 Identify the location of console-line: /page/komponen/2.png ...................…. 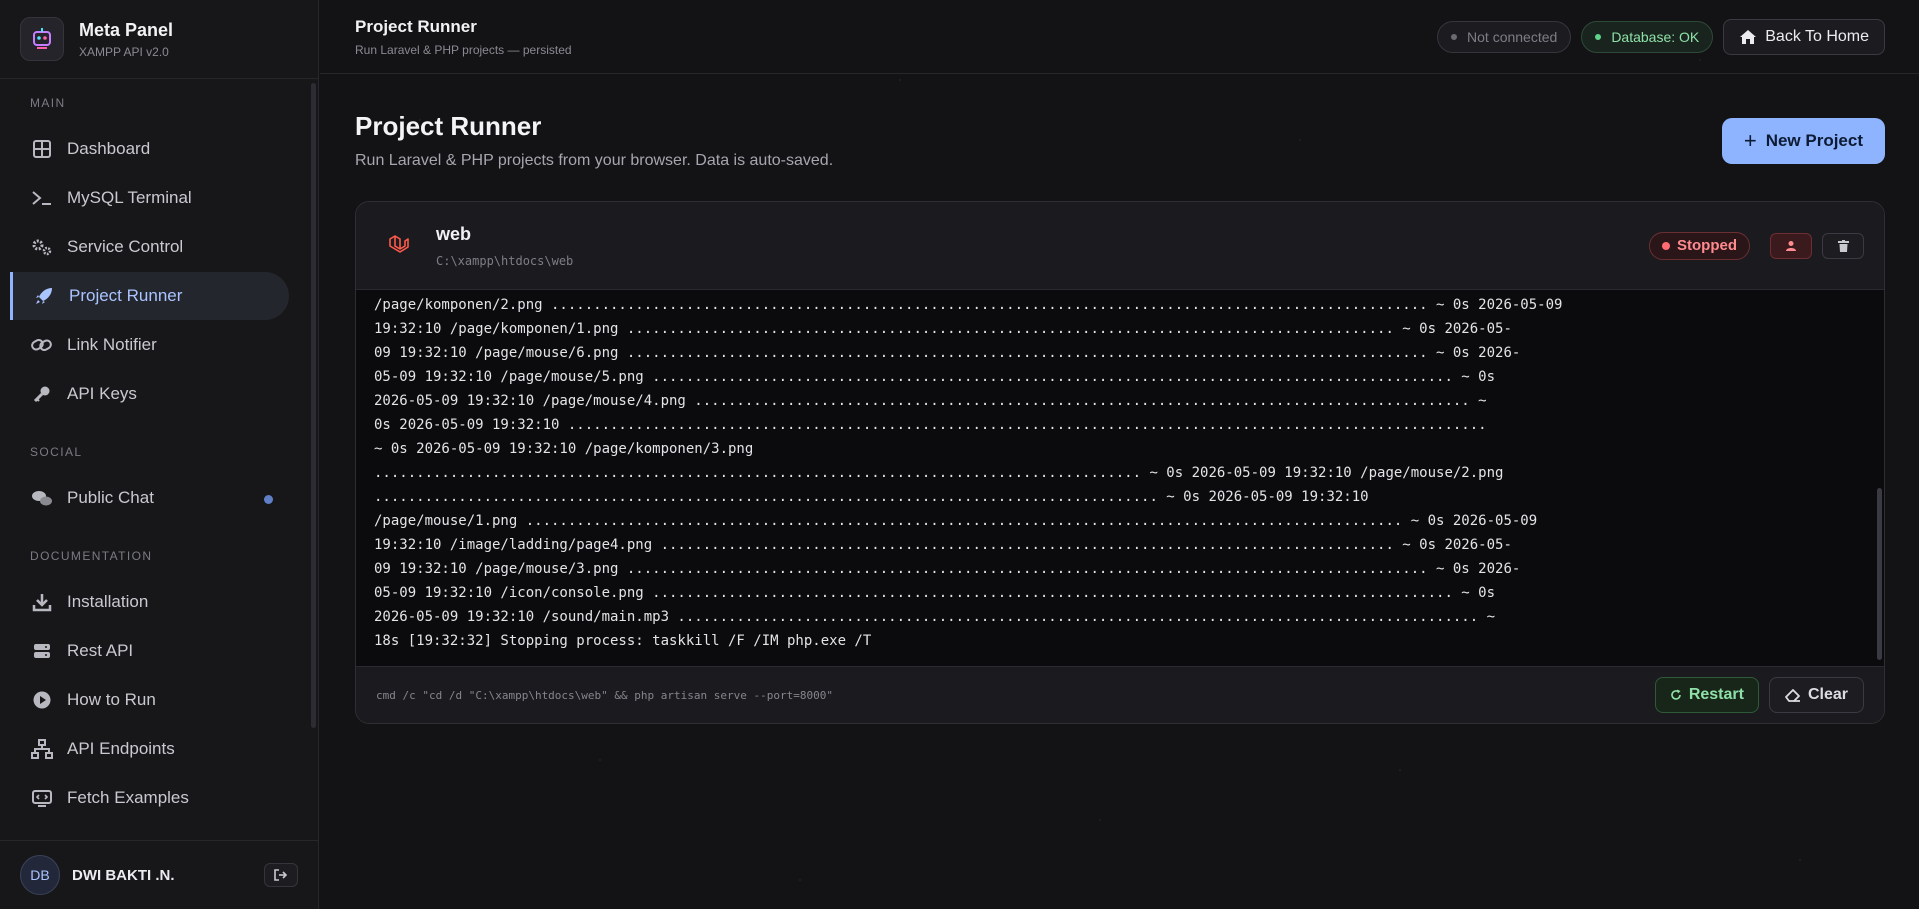
(968, 305).